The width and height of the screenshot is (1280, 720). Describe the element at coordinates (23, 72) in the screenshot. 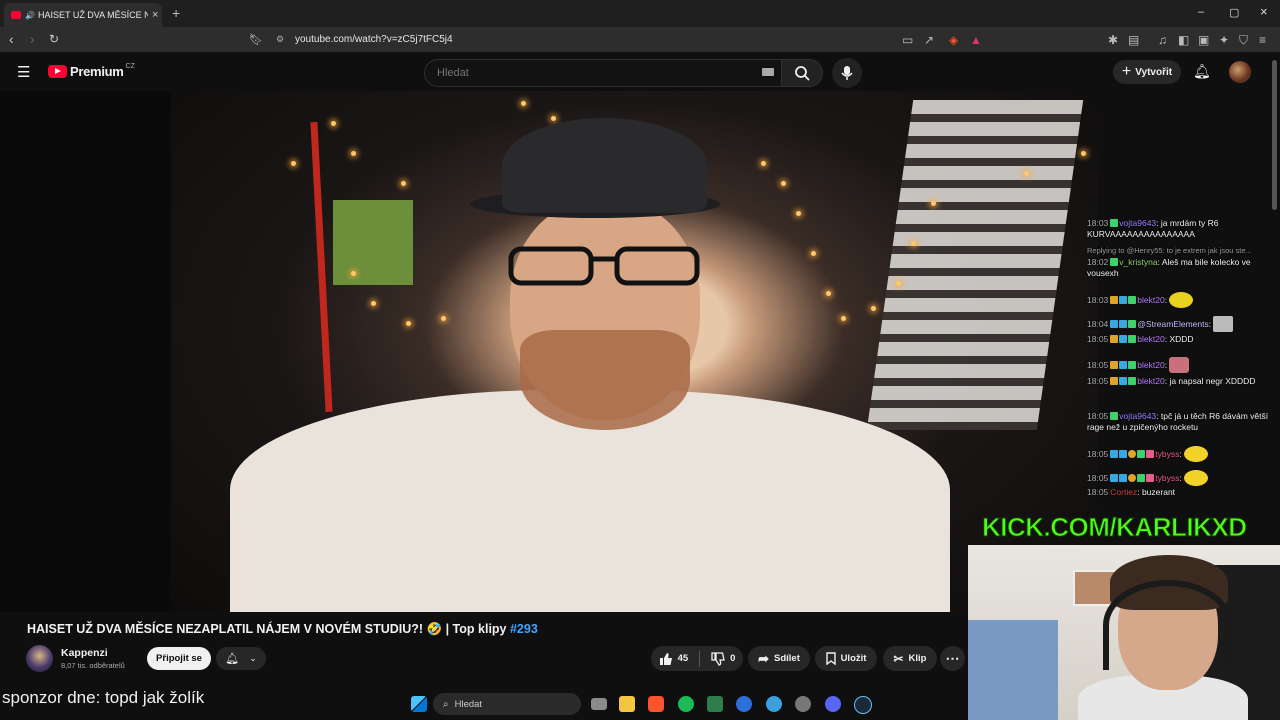

I see `hamburger-menu-icon: ☰` at that location.